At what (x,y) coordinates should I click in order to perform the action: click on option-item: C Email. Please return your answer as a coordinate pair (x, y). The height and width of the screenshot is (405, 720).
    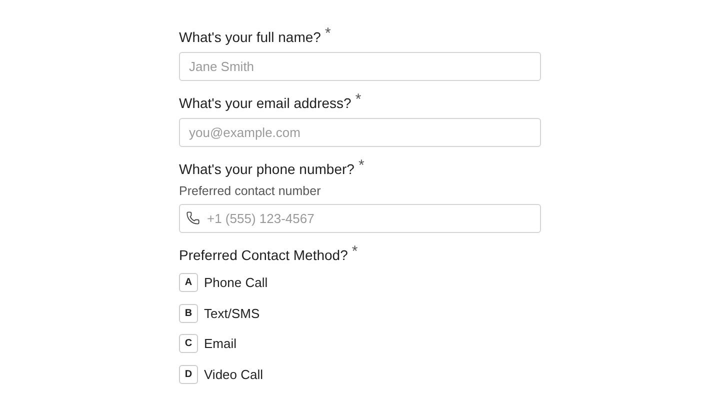
    Looking at the image, I should click on (360, 344).